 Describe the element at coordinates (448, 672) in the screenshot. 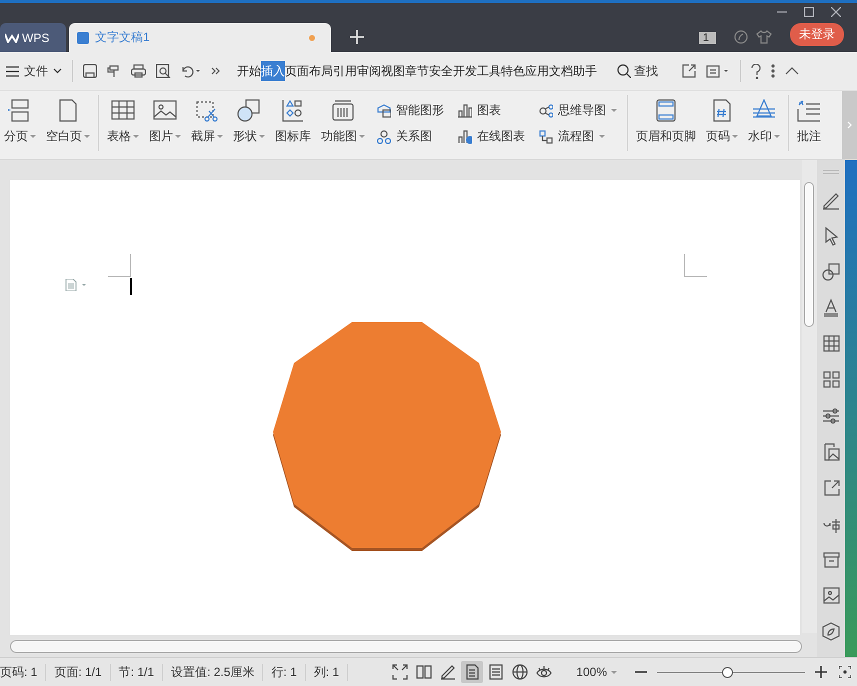

I see `pencil-icon` at that location.